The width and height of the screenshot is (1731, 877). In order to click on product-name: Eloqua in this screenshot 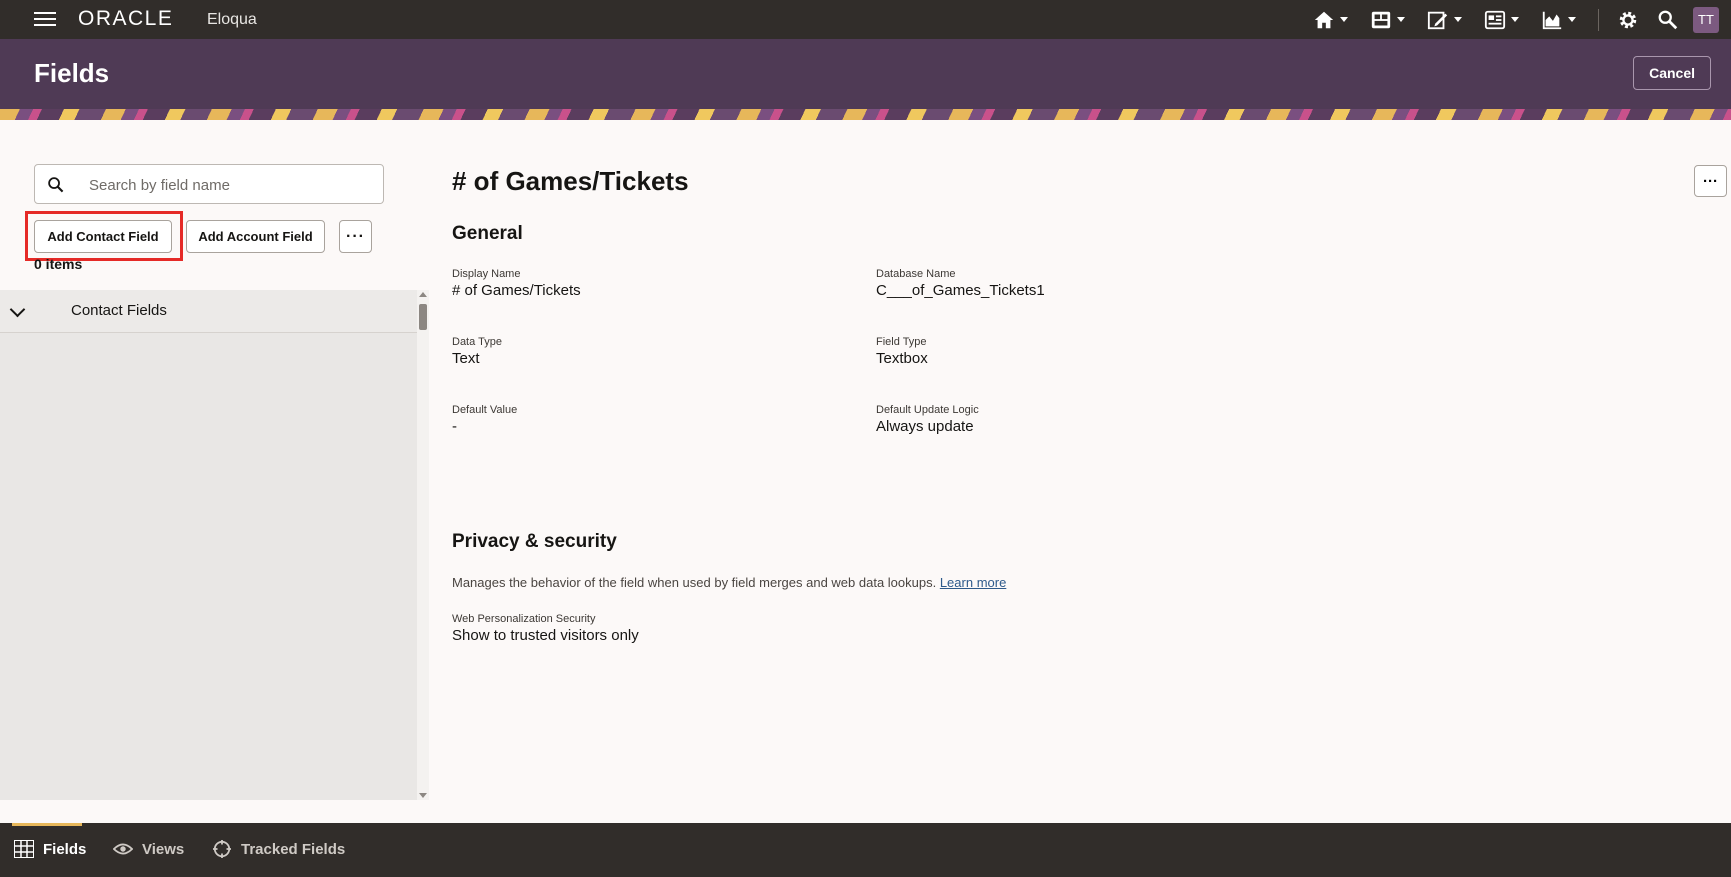, I will do `click(232, 19)`.